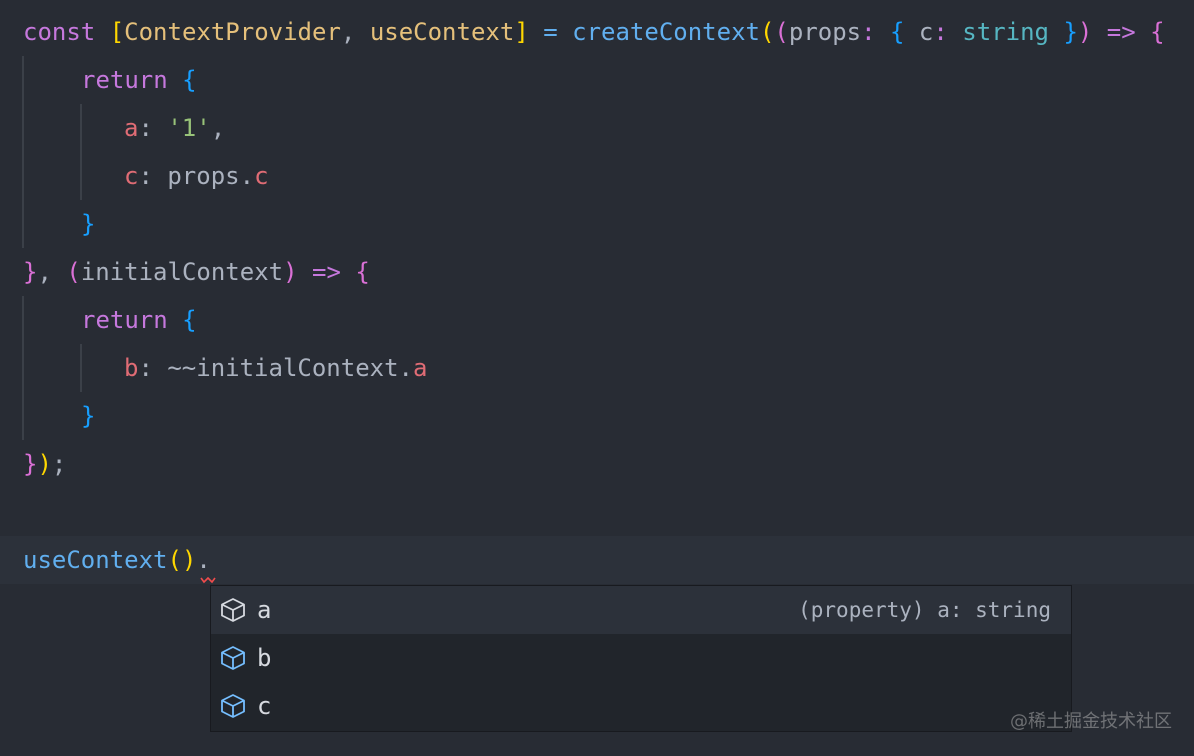  Describe the element at coordinates (211, 176) in the screenshot. I see `props-reference: props.` at that location.